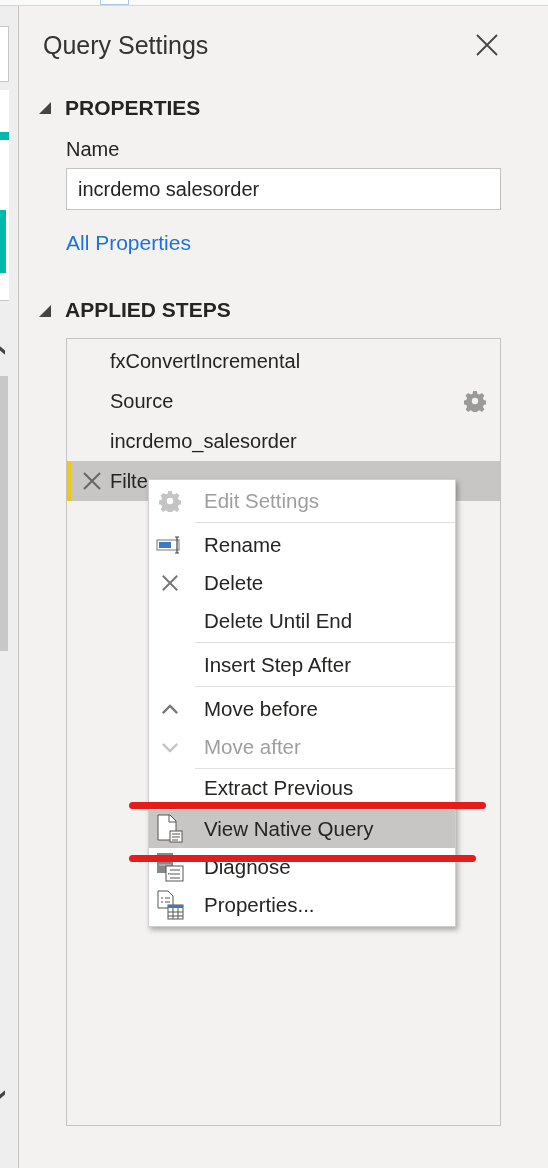  What do you see at coordinates (93, 149) in the screenshot?
I see `field-label: Name` at bounding box center [93, 149].